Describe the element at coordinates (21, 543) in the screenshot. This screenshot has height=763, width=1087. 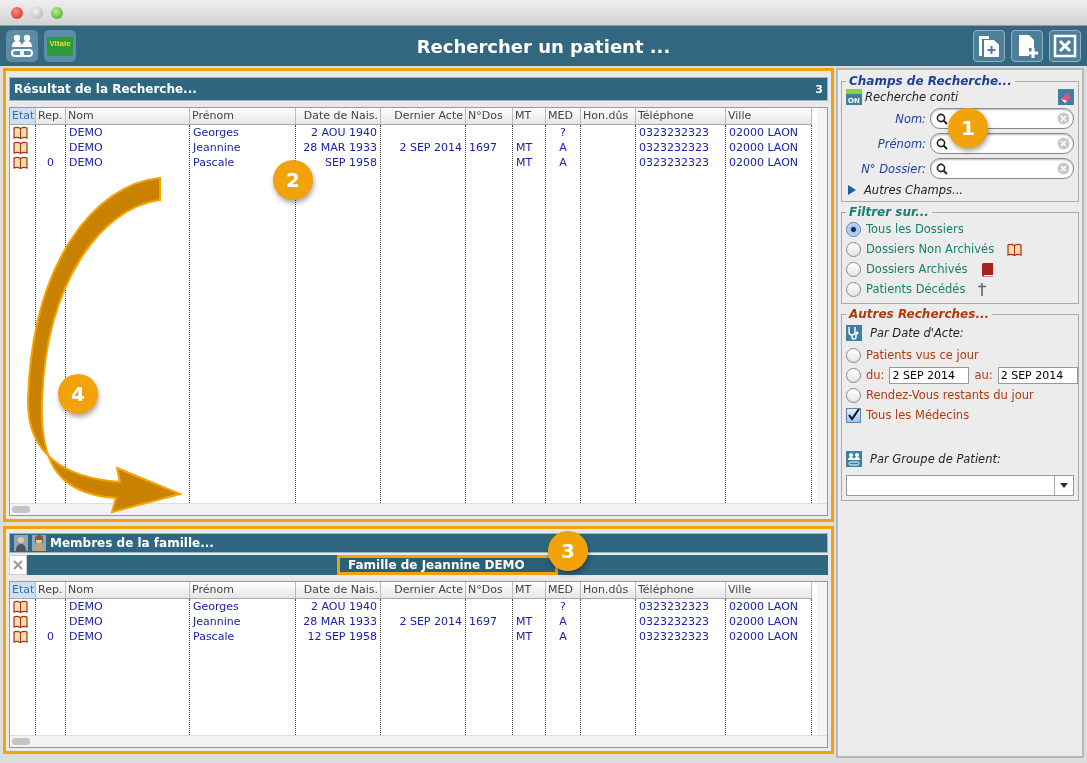
I see `man-icon` at that location.